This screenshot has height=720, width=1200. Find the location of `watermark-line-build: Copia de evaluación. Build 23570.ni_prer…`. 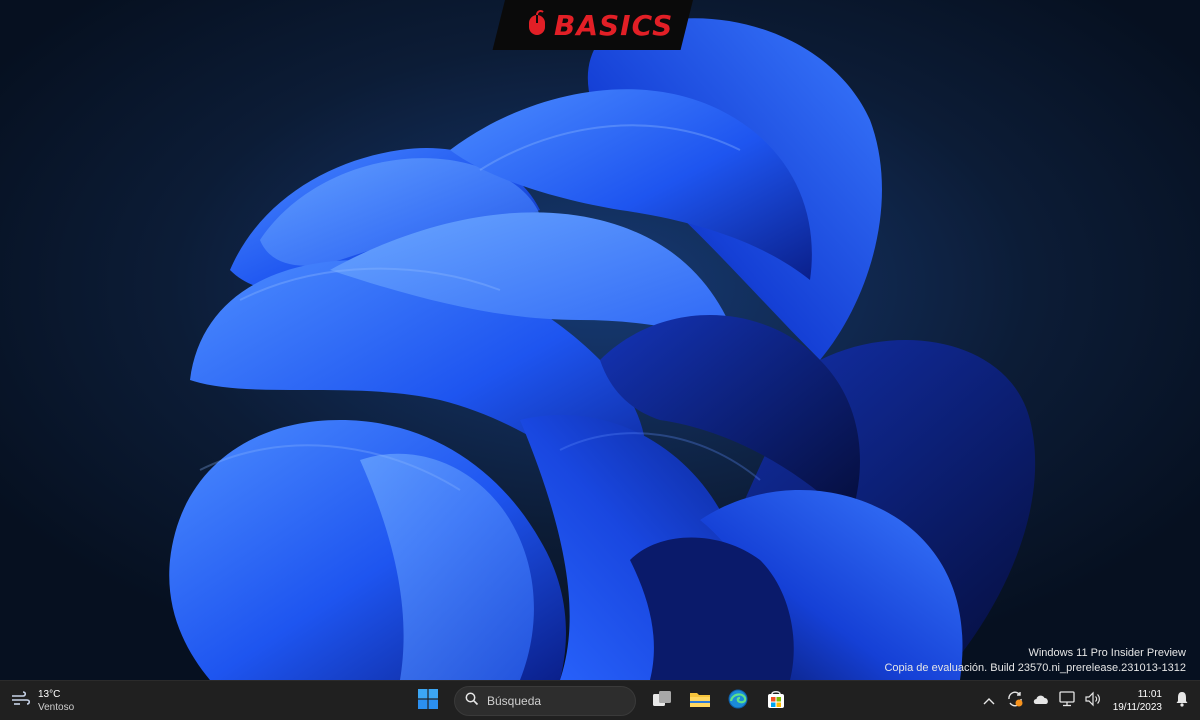

watermark-line-build: Copia de evaluación. Build 23570.ni_prer… is located at coordinates (1035, 668).